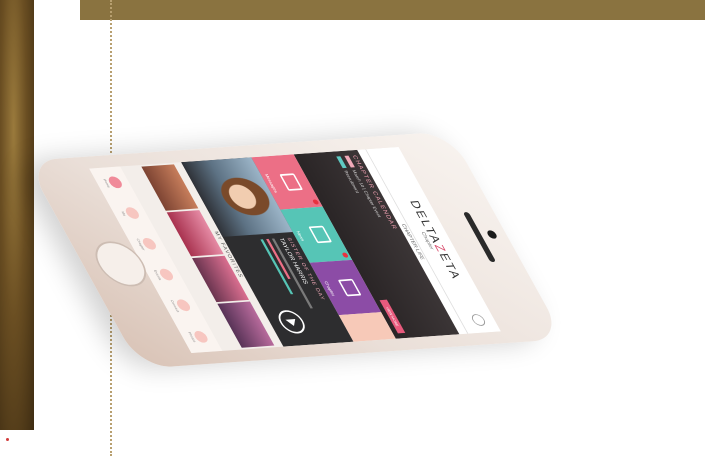  I want to click on dock-item-me: Me, so click(130, 213).